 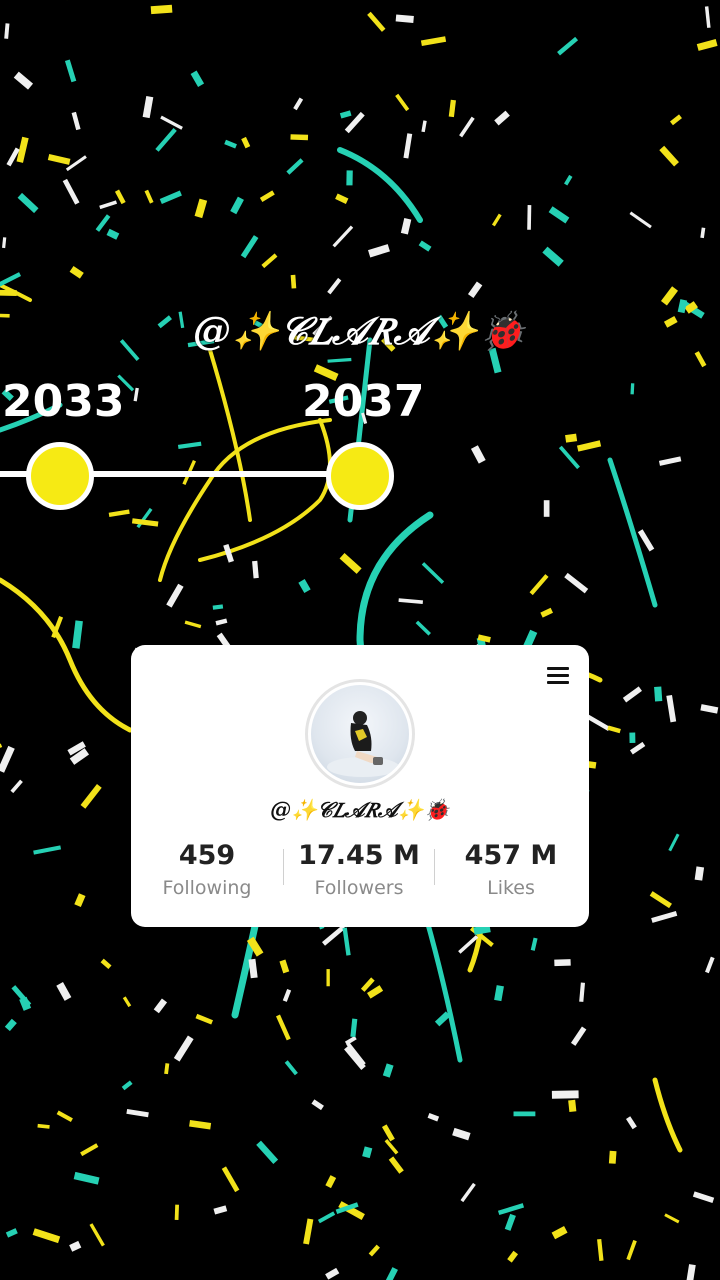 What do you see at coordinates (207, 888) in the screenshot?
I see `stat-label: Following` at bounding box center [207, 888].